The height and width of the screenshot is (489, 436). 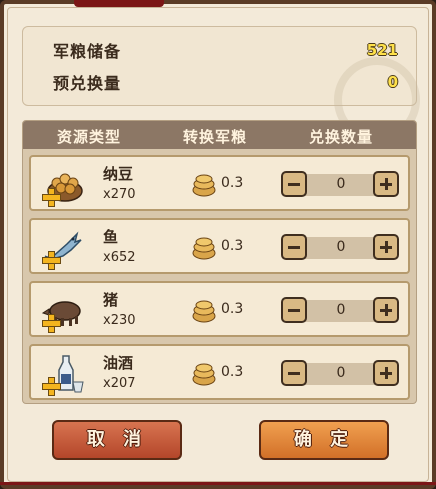 I want to click on resource-name: 油酒, so click(x=118, y=363).